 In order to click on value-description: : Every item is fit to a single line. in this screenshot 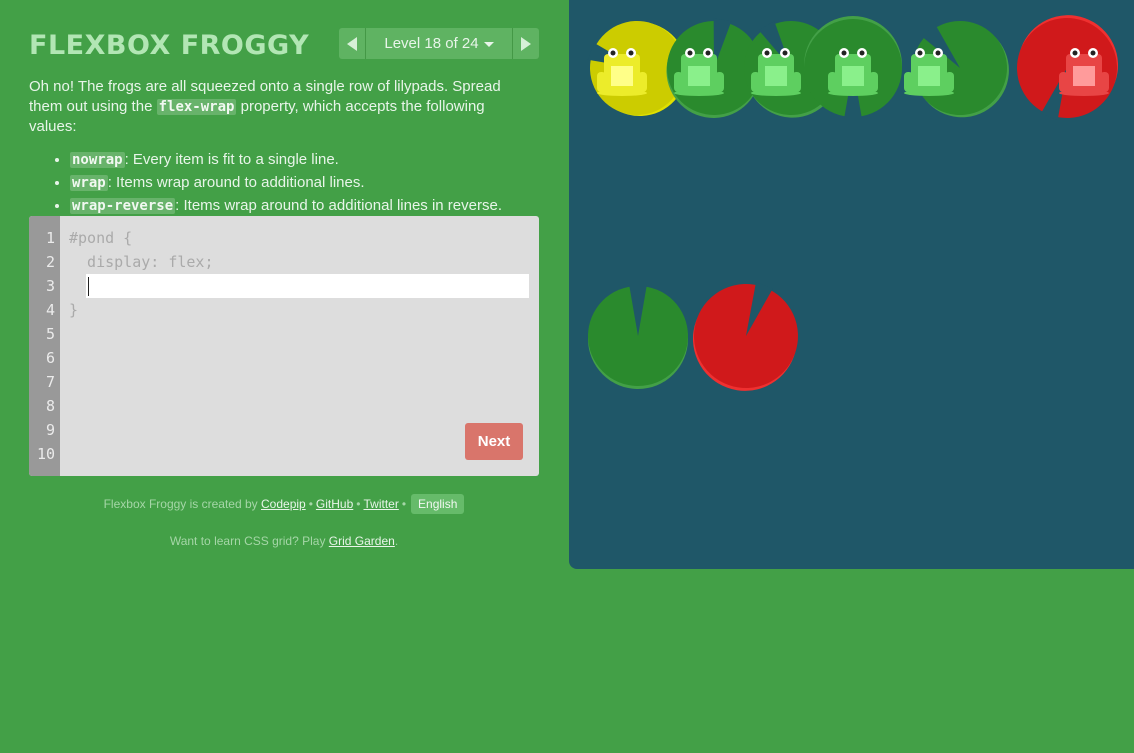, I will do `click(231, 159)`.